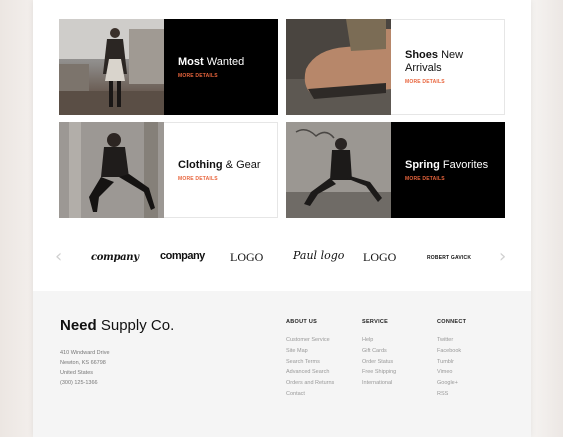 This screenshot has height=437, width=563. I want to click on footer-link: Facebook, so click(451, 351).